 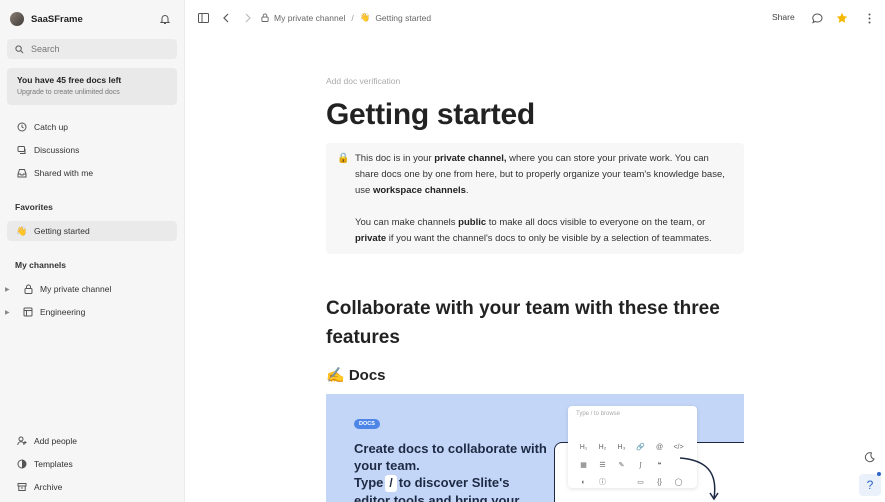 What do you see at coordinates (22, 487) in the screenshot?
I see `archive-icon` at bounding box center [22, 487].